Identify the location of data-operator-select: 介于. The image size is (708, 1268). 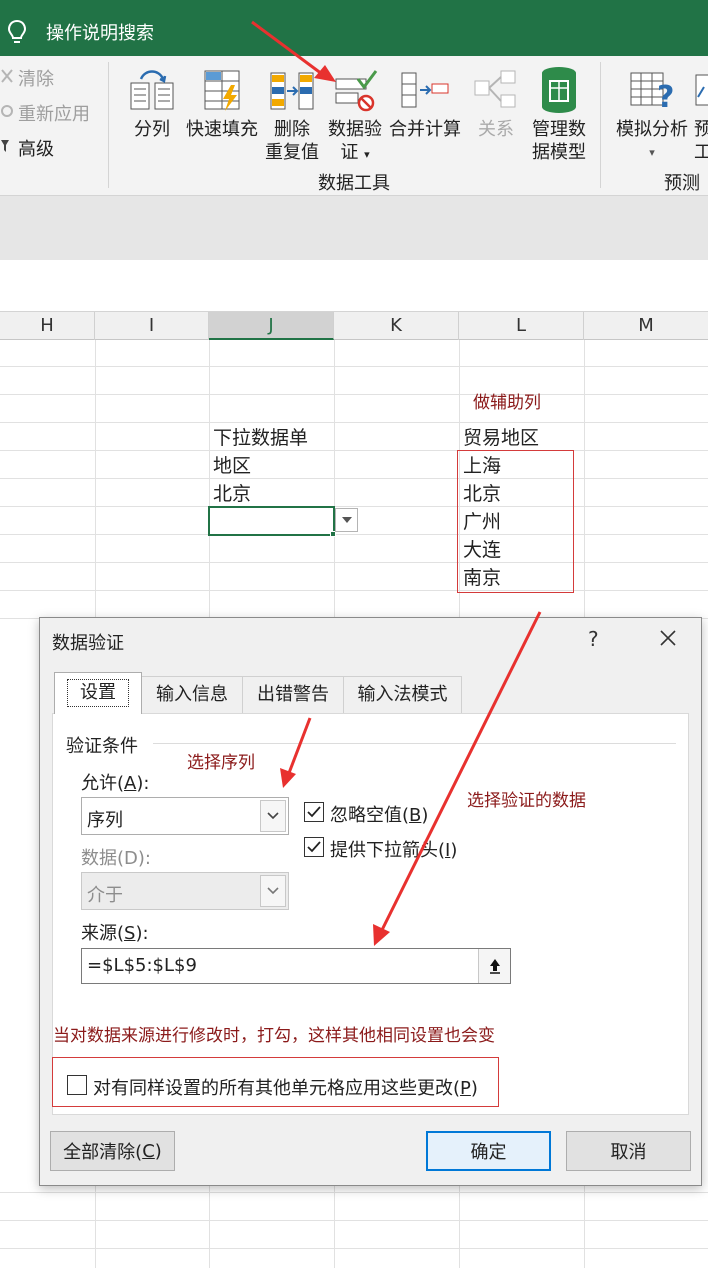
(185, 891).